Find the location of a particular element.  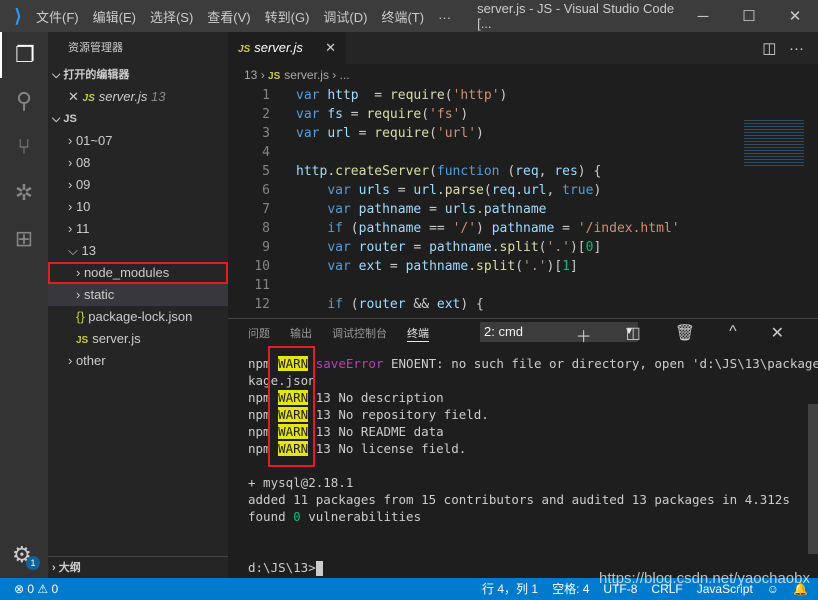

line-number: 11 is located at coordinates (262, 285).